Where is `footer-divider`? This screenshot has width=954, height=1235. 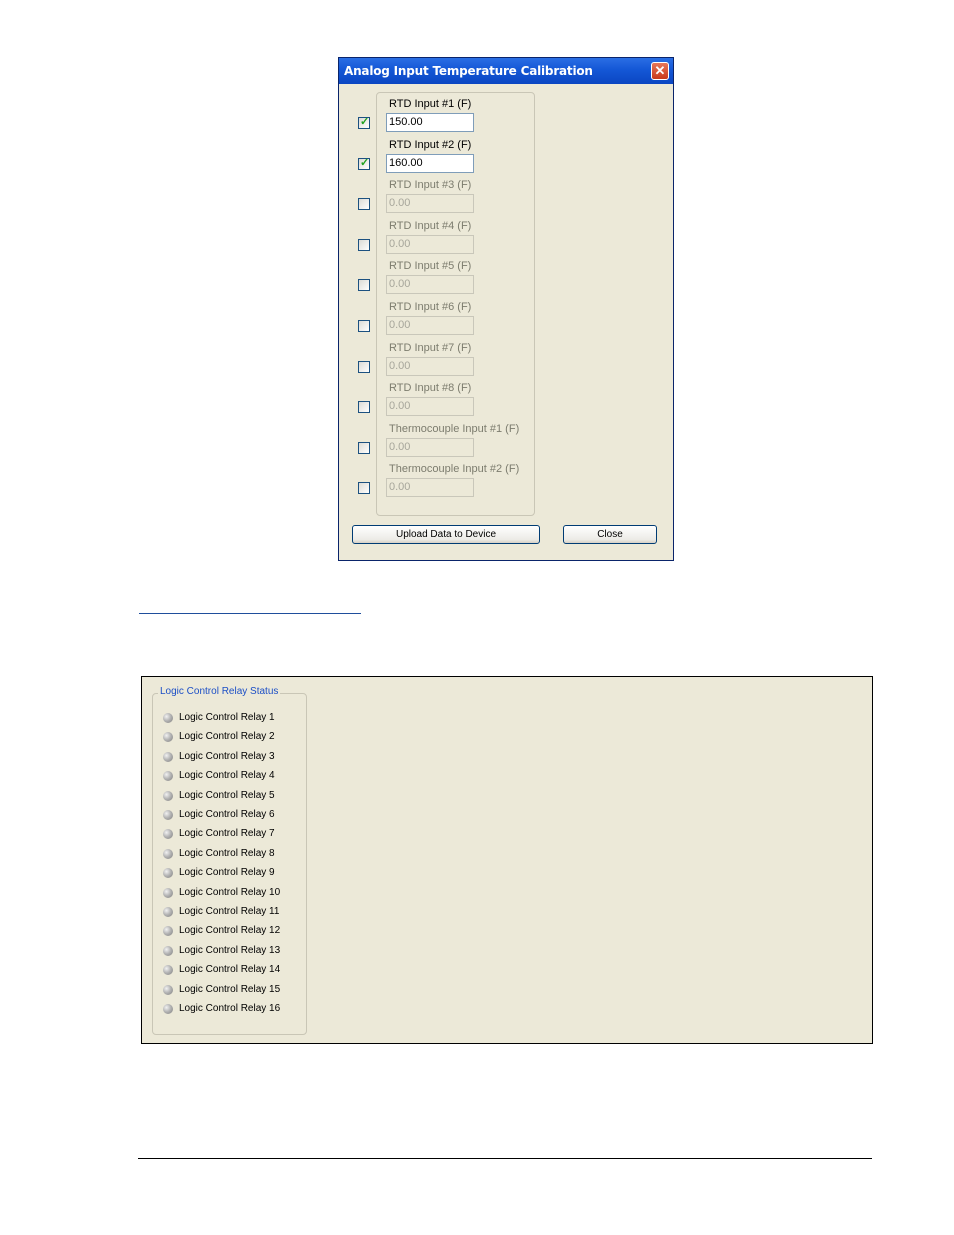
footer-divider is located at coordinates (505, 1158).